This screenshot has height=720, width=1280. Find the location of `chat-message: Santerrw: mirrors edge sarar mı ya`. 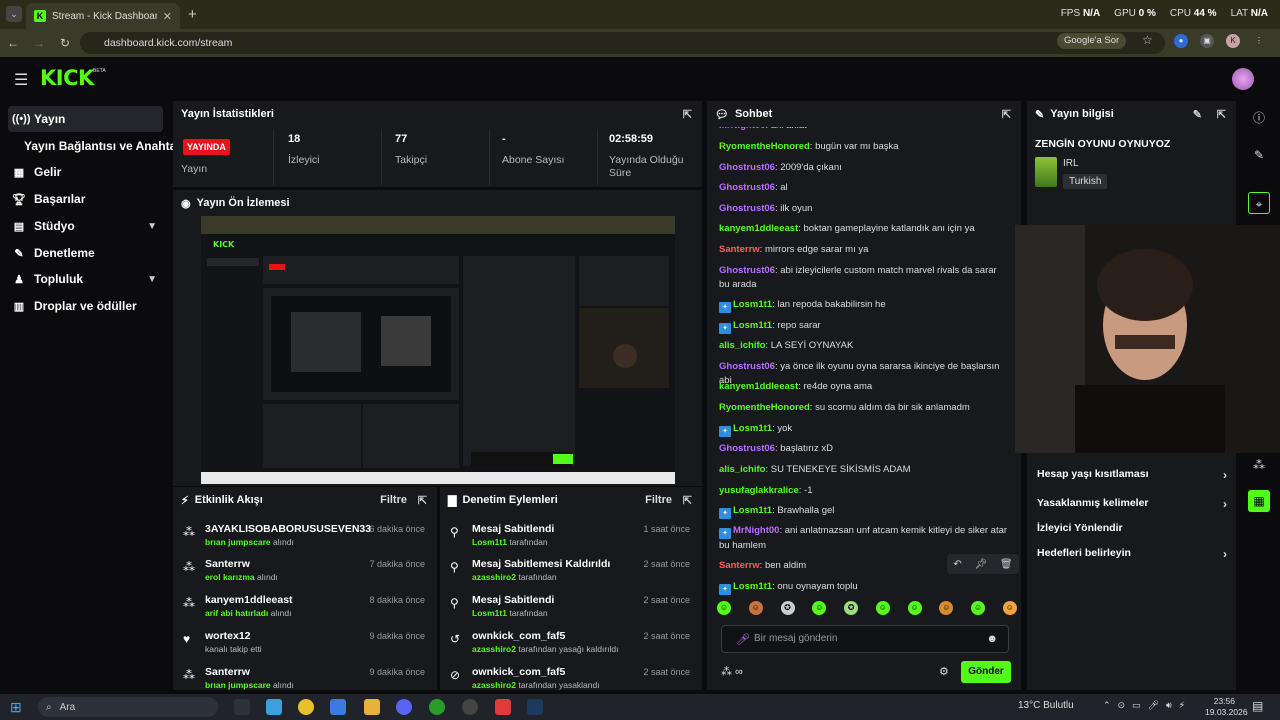

chat-message: Santerrw: mirrors edge sarar mı ya is located at coordinates (864, 250).